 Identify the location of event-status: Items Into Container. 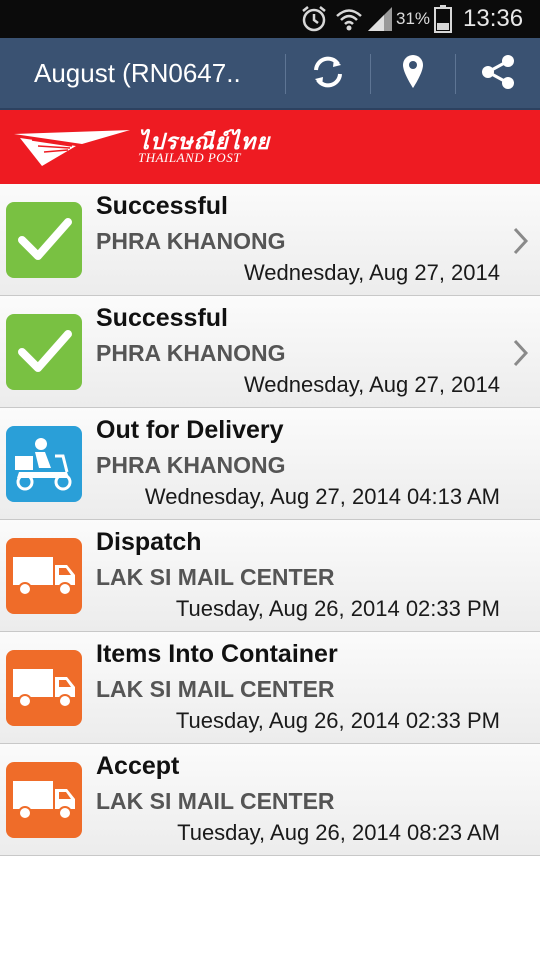
(217, 654).